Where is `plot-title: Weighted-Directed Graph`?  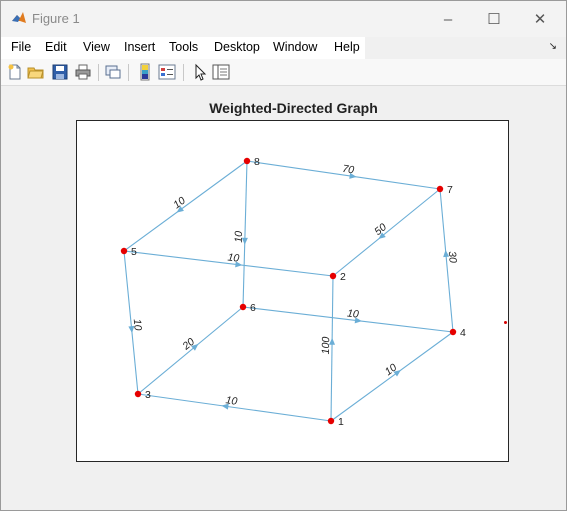
plot-title: Weighted-Directed Graph is located at coordinates (293, 108).